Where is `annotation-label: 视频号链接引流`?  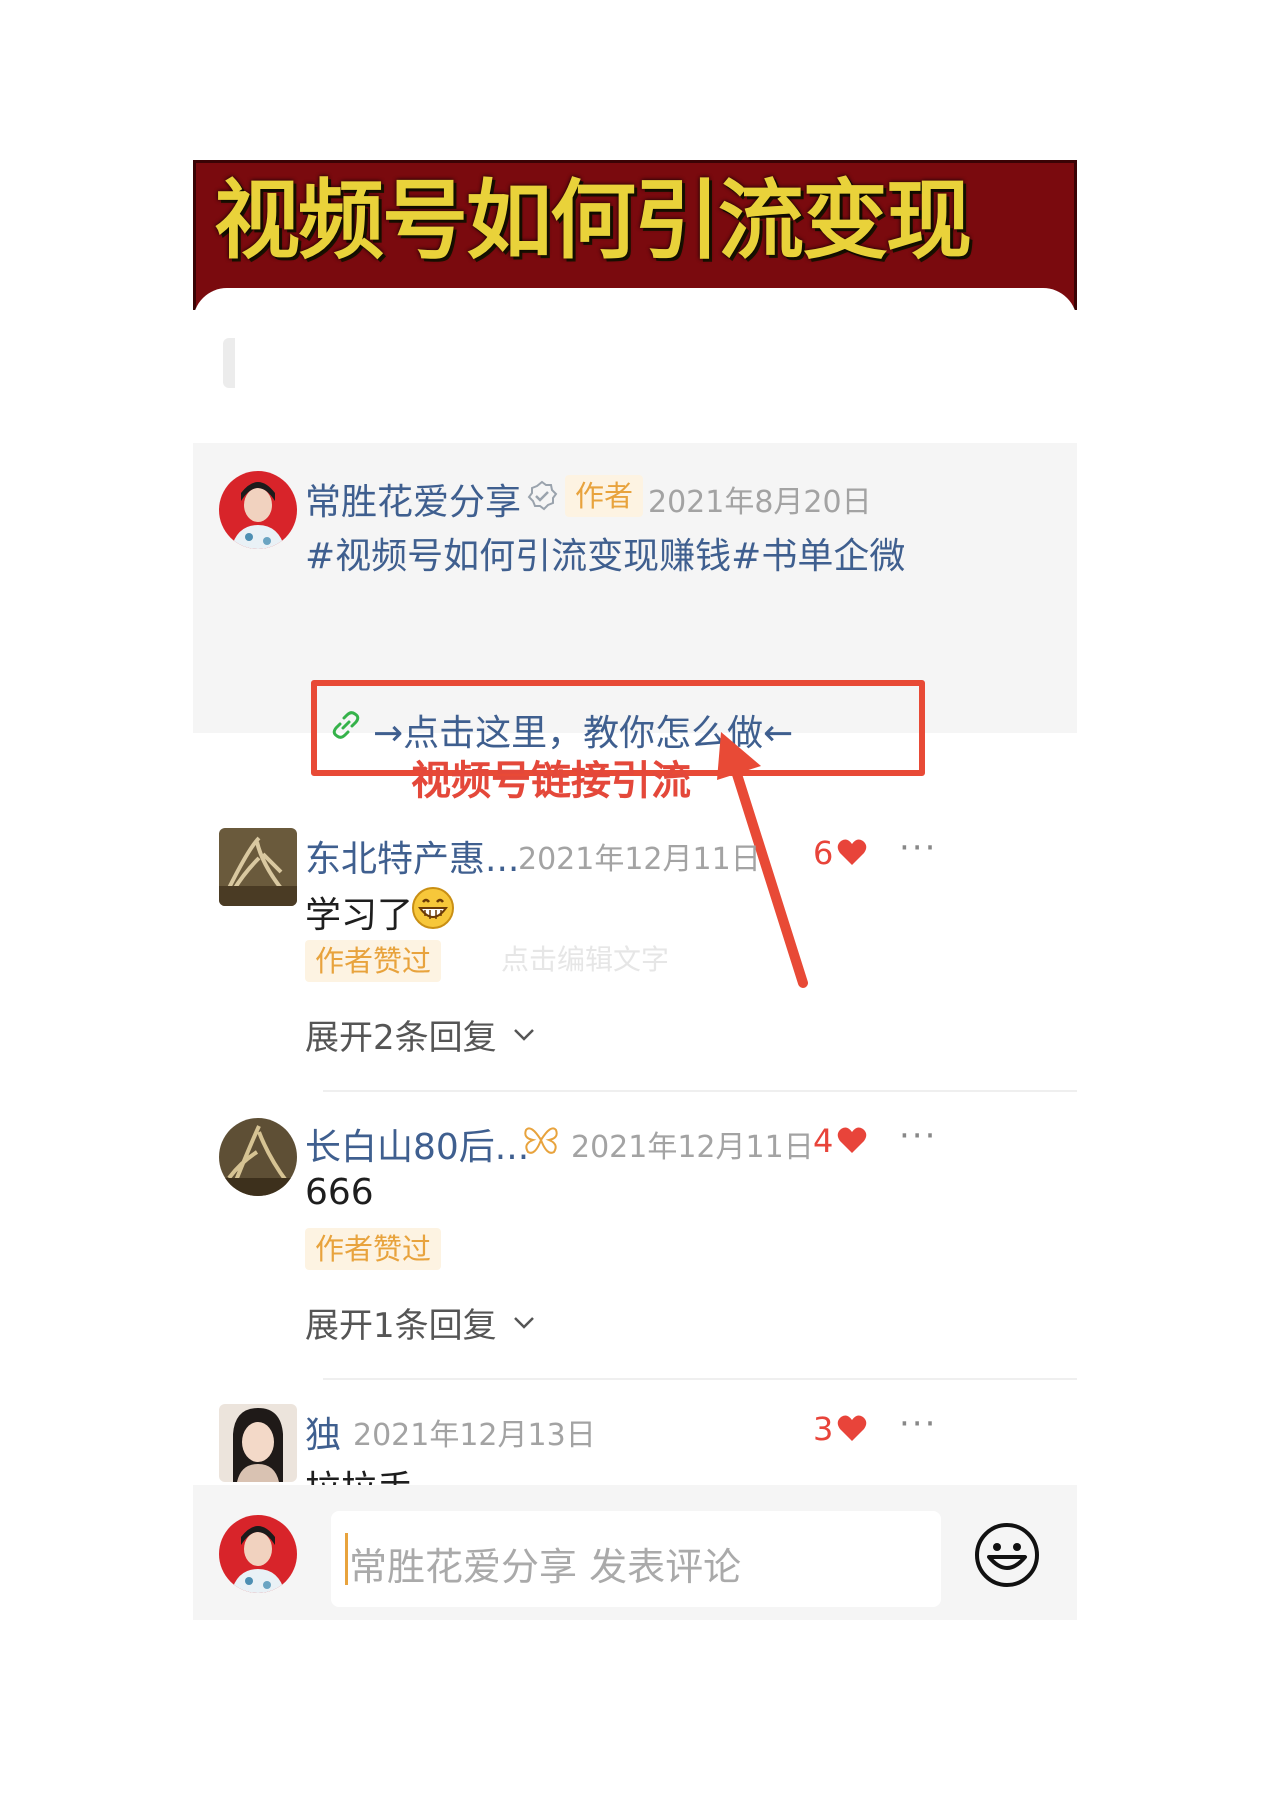
annotation-label: 视频号链接引流 is located at coordinates (551, 781).